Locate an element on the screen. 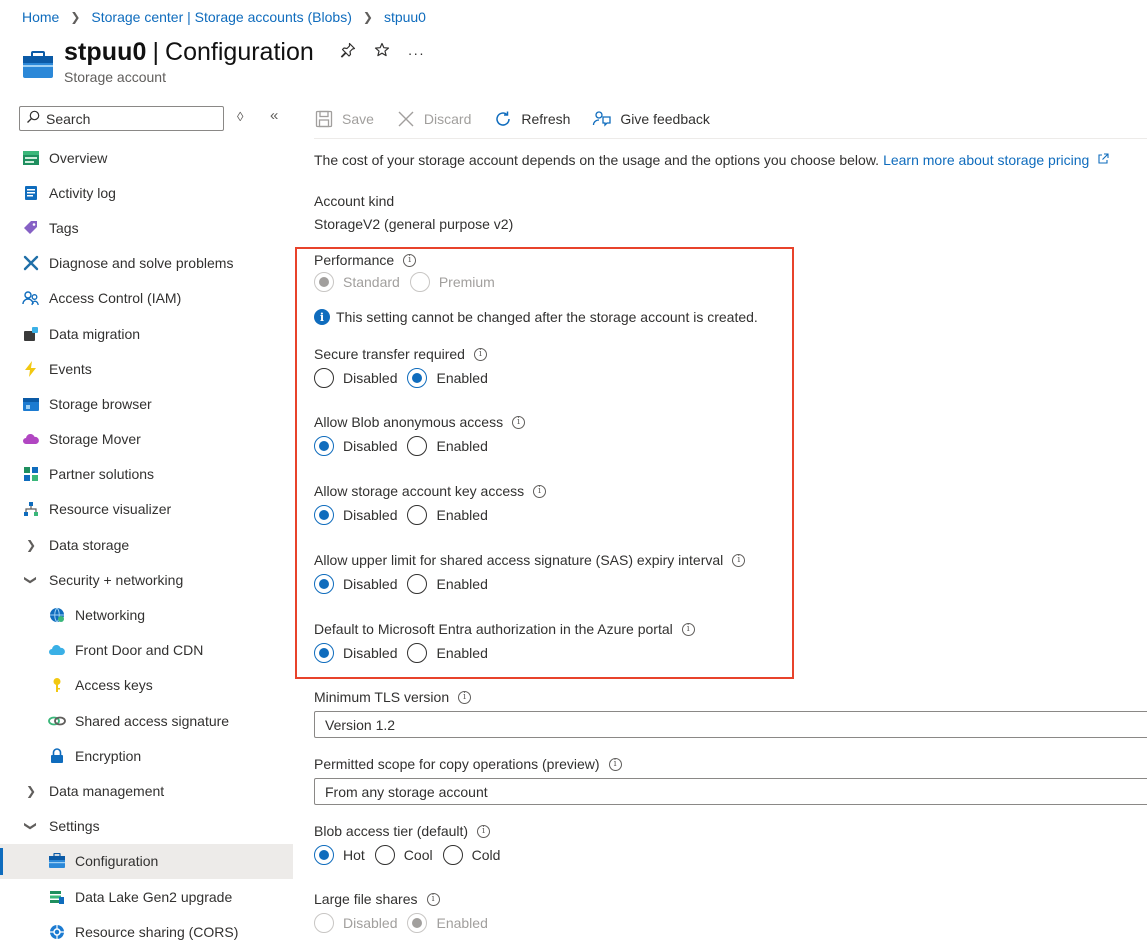 Image resolution: width=1147 pixels, height=951 pixels. sidebar-item-access-keys: Access keys is located at coordinates (146, 685).